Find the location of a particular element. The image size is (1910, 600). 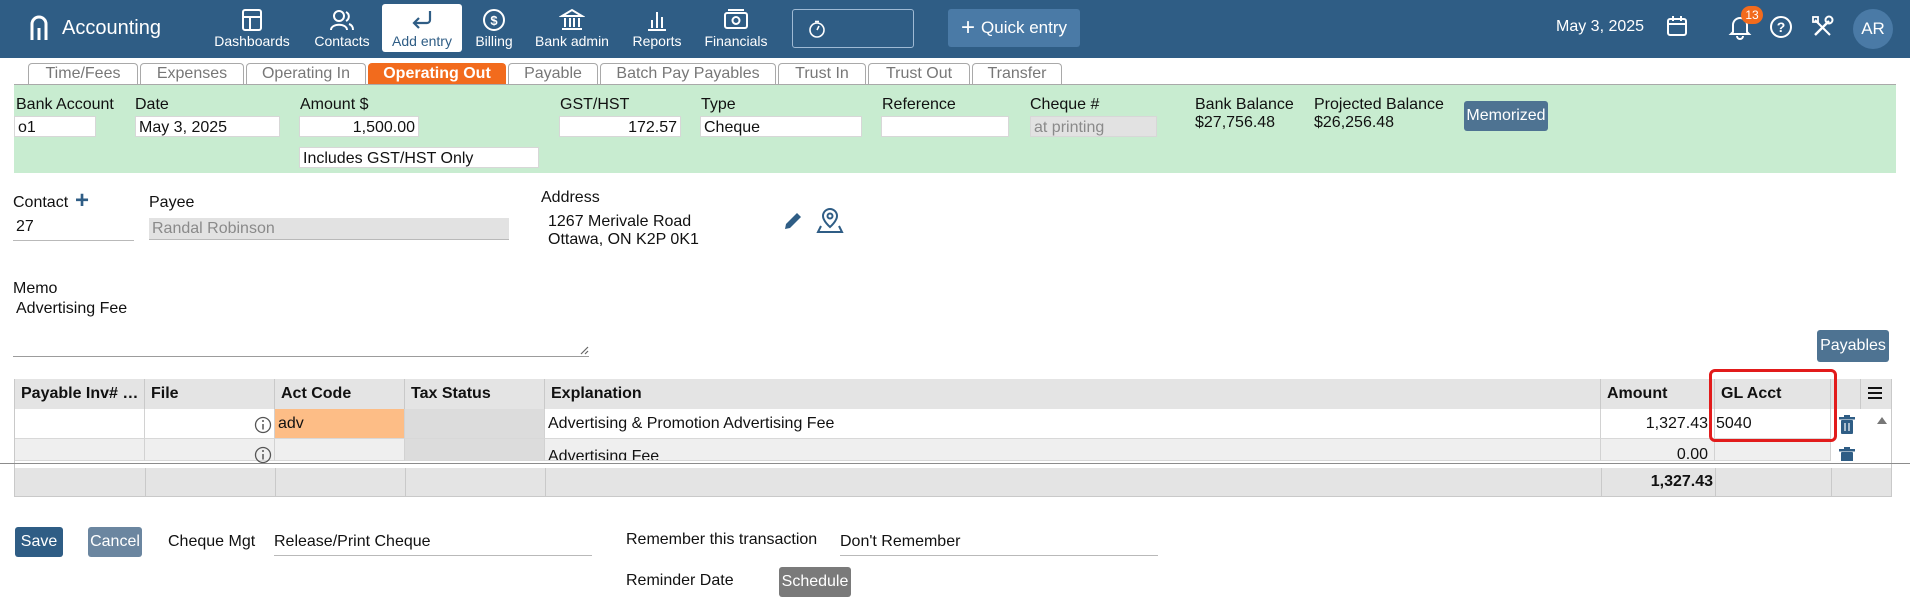

row1-act-code: adv is located at coordinates (340, 424).